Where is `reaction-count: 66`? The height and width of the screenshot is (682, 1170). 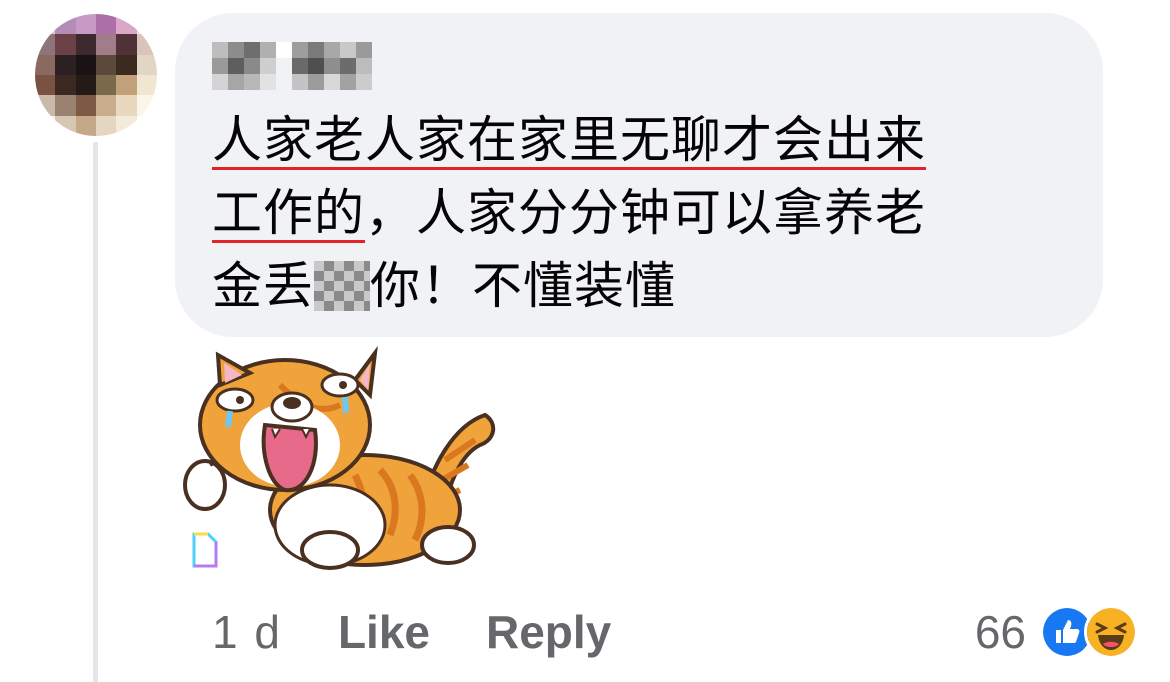
reaction-count: 66 is located at coordinates (1000, 632).